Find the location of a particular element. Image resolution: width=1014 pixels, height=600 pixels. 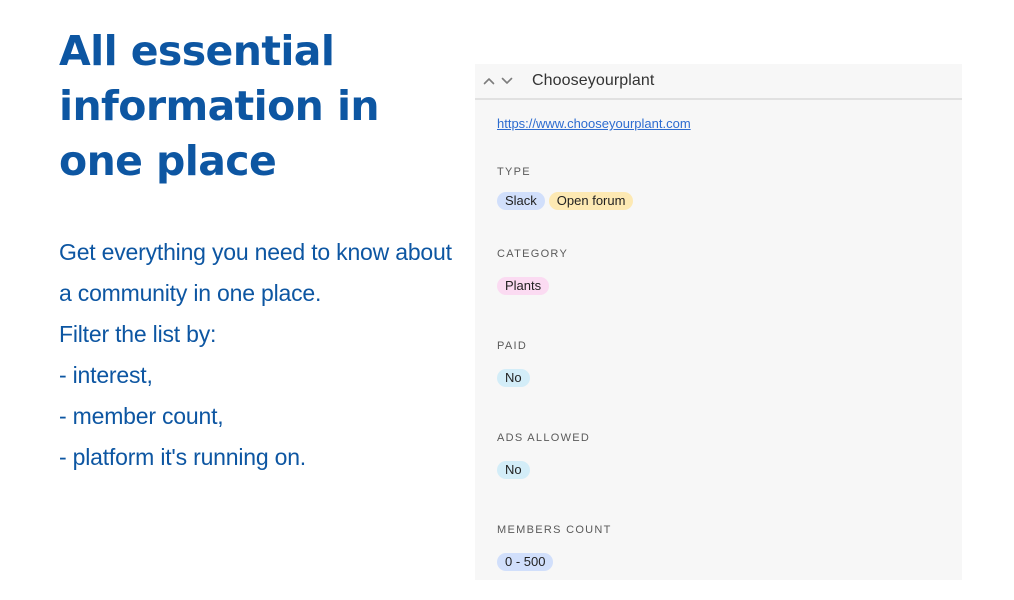

field-tags-members-count: 0 - 500 is located at coordinates (525, 562).